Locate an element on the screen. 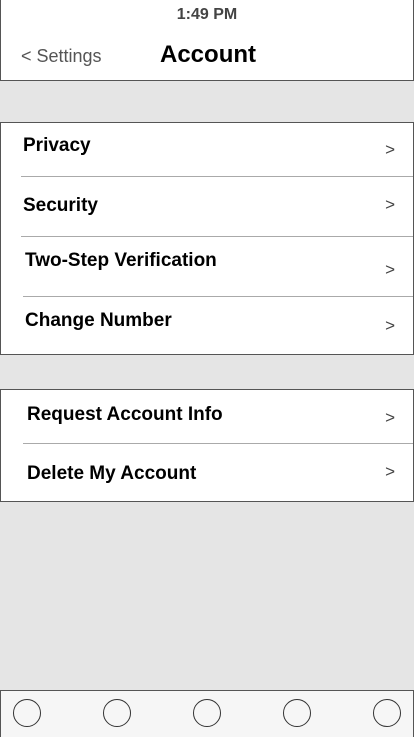 The width and height of the screenshot is (414, 737). tab-bar is located at coordinates (207, 713).